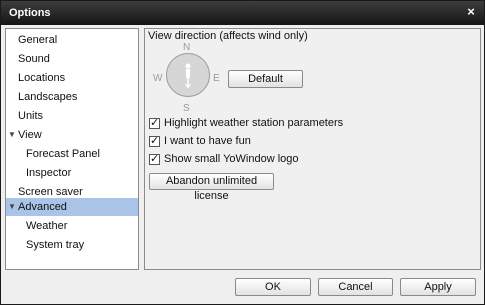 The image size is (485, 305). I want to click on sidebar-item-label: Forecast Panel, so click(63, 154).